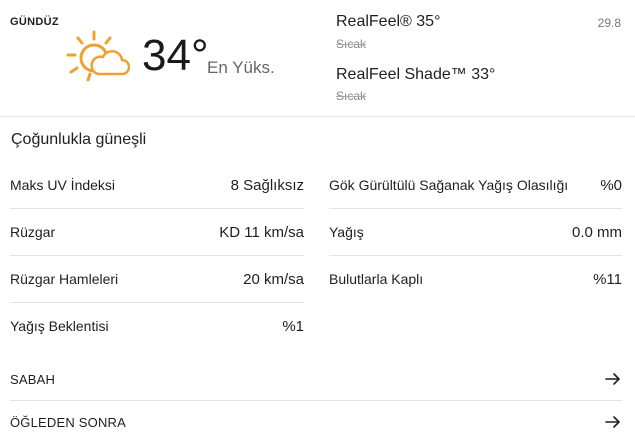  Describe the element at coordinates (416, 74) in the screenshot. I see `realfeel-shade-value: RealFeel Shade™ 33°` at that location.